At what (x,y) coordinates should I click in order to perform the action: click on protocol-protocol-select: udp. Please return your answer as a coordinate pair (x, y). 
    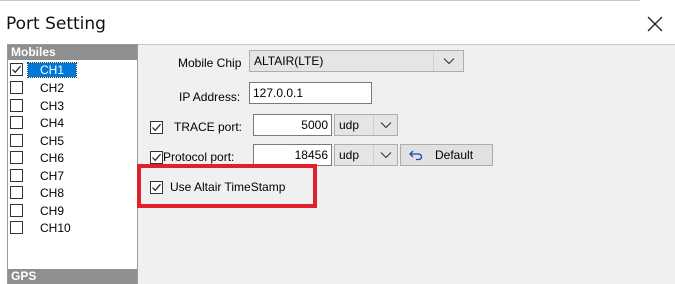
    Looking at the image, I should click on (366, 155).